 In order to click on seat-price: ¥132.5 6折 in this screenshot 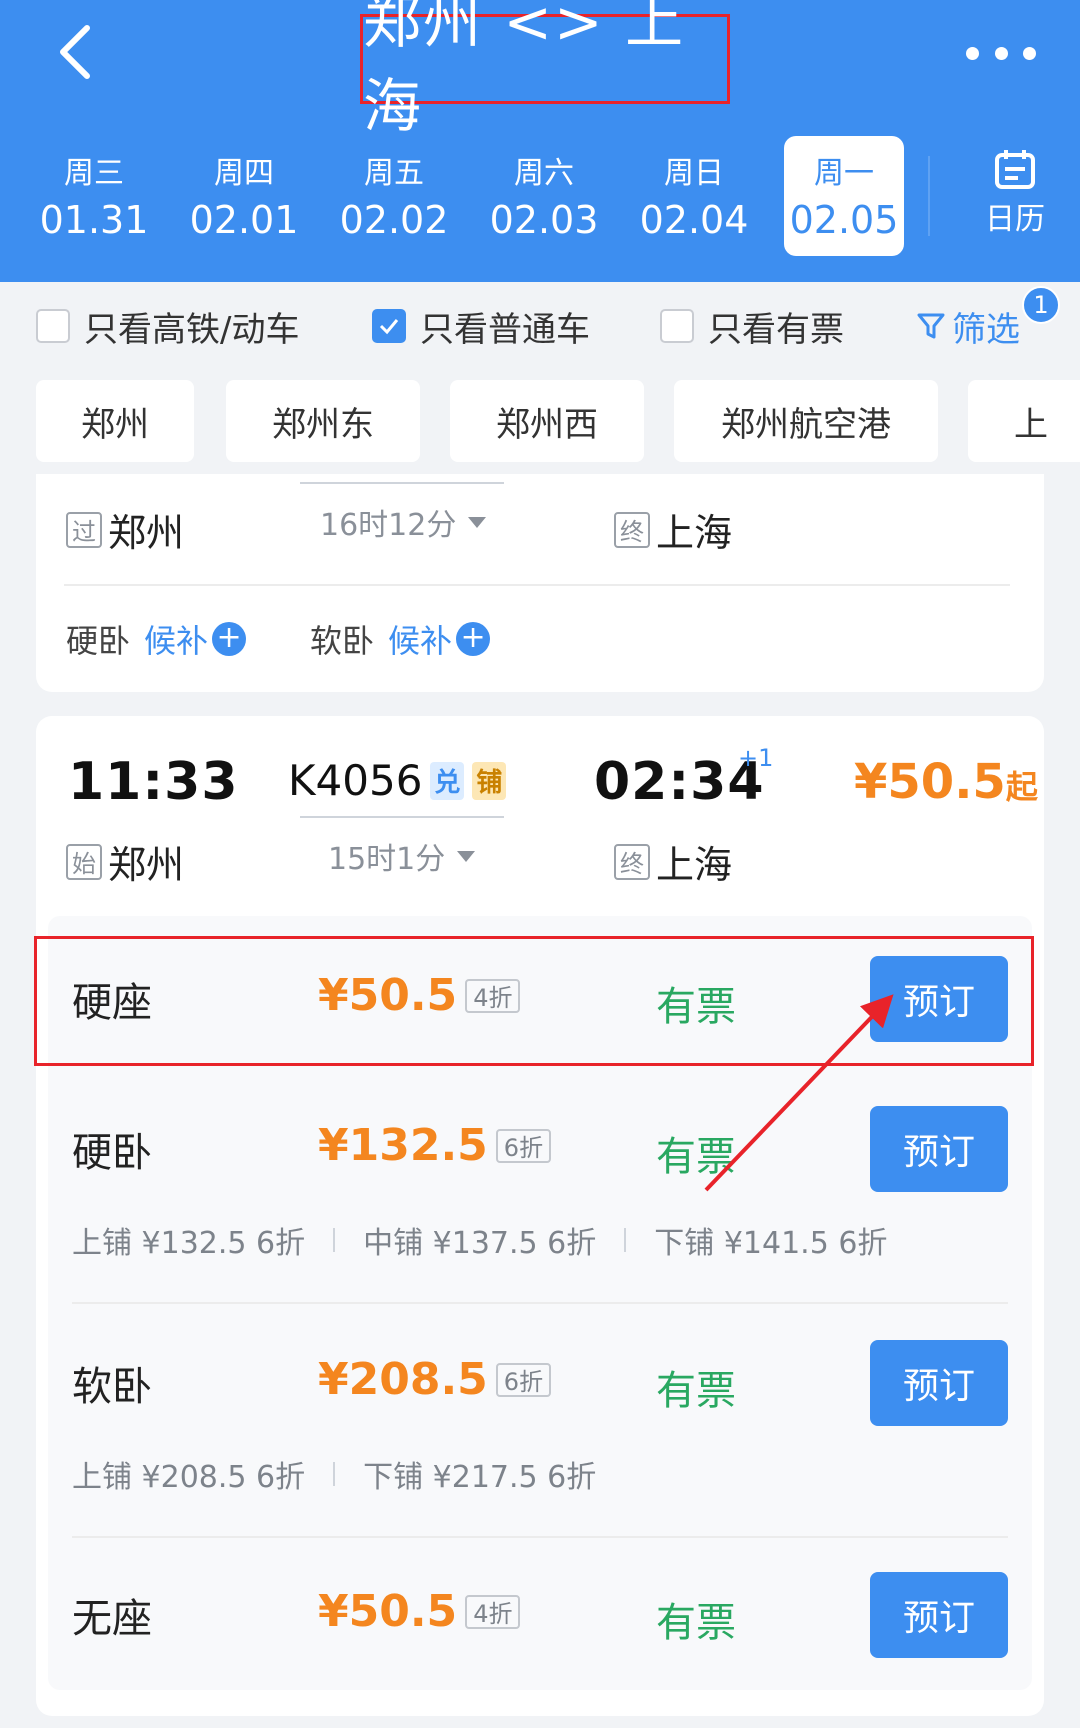, I will do `click(435, 1145)`.